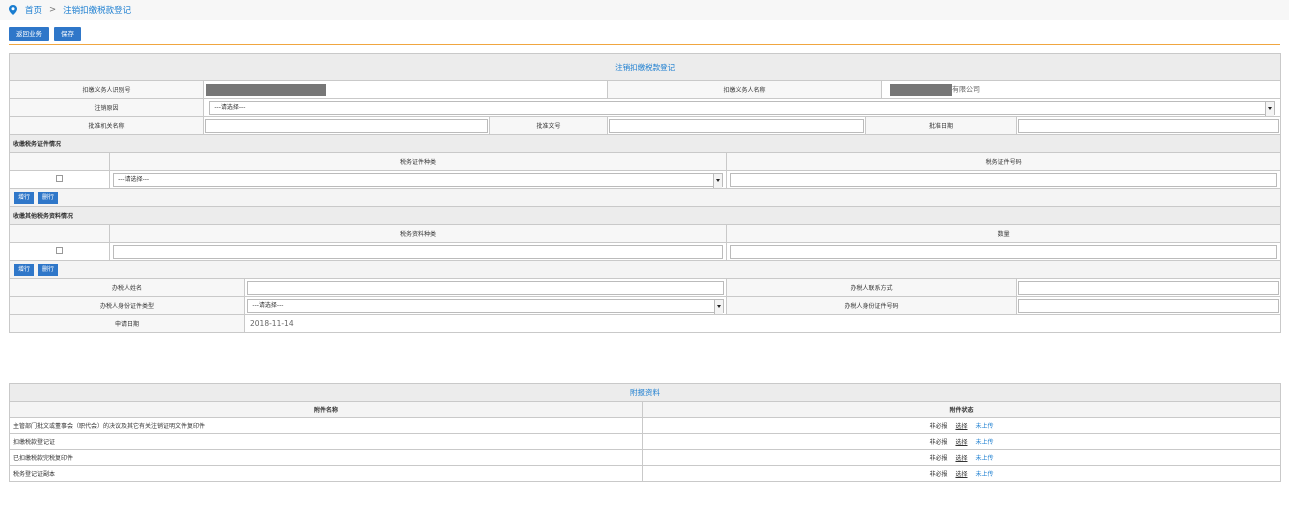  What do you see at coordinates (326, 409) in the screenshot?
I see `attachment-name-header: 附件名称` at bounding box center [326, 409].